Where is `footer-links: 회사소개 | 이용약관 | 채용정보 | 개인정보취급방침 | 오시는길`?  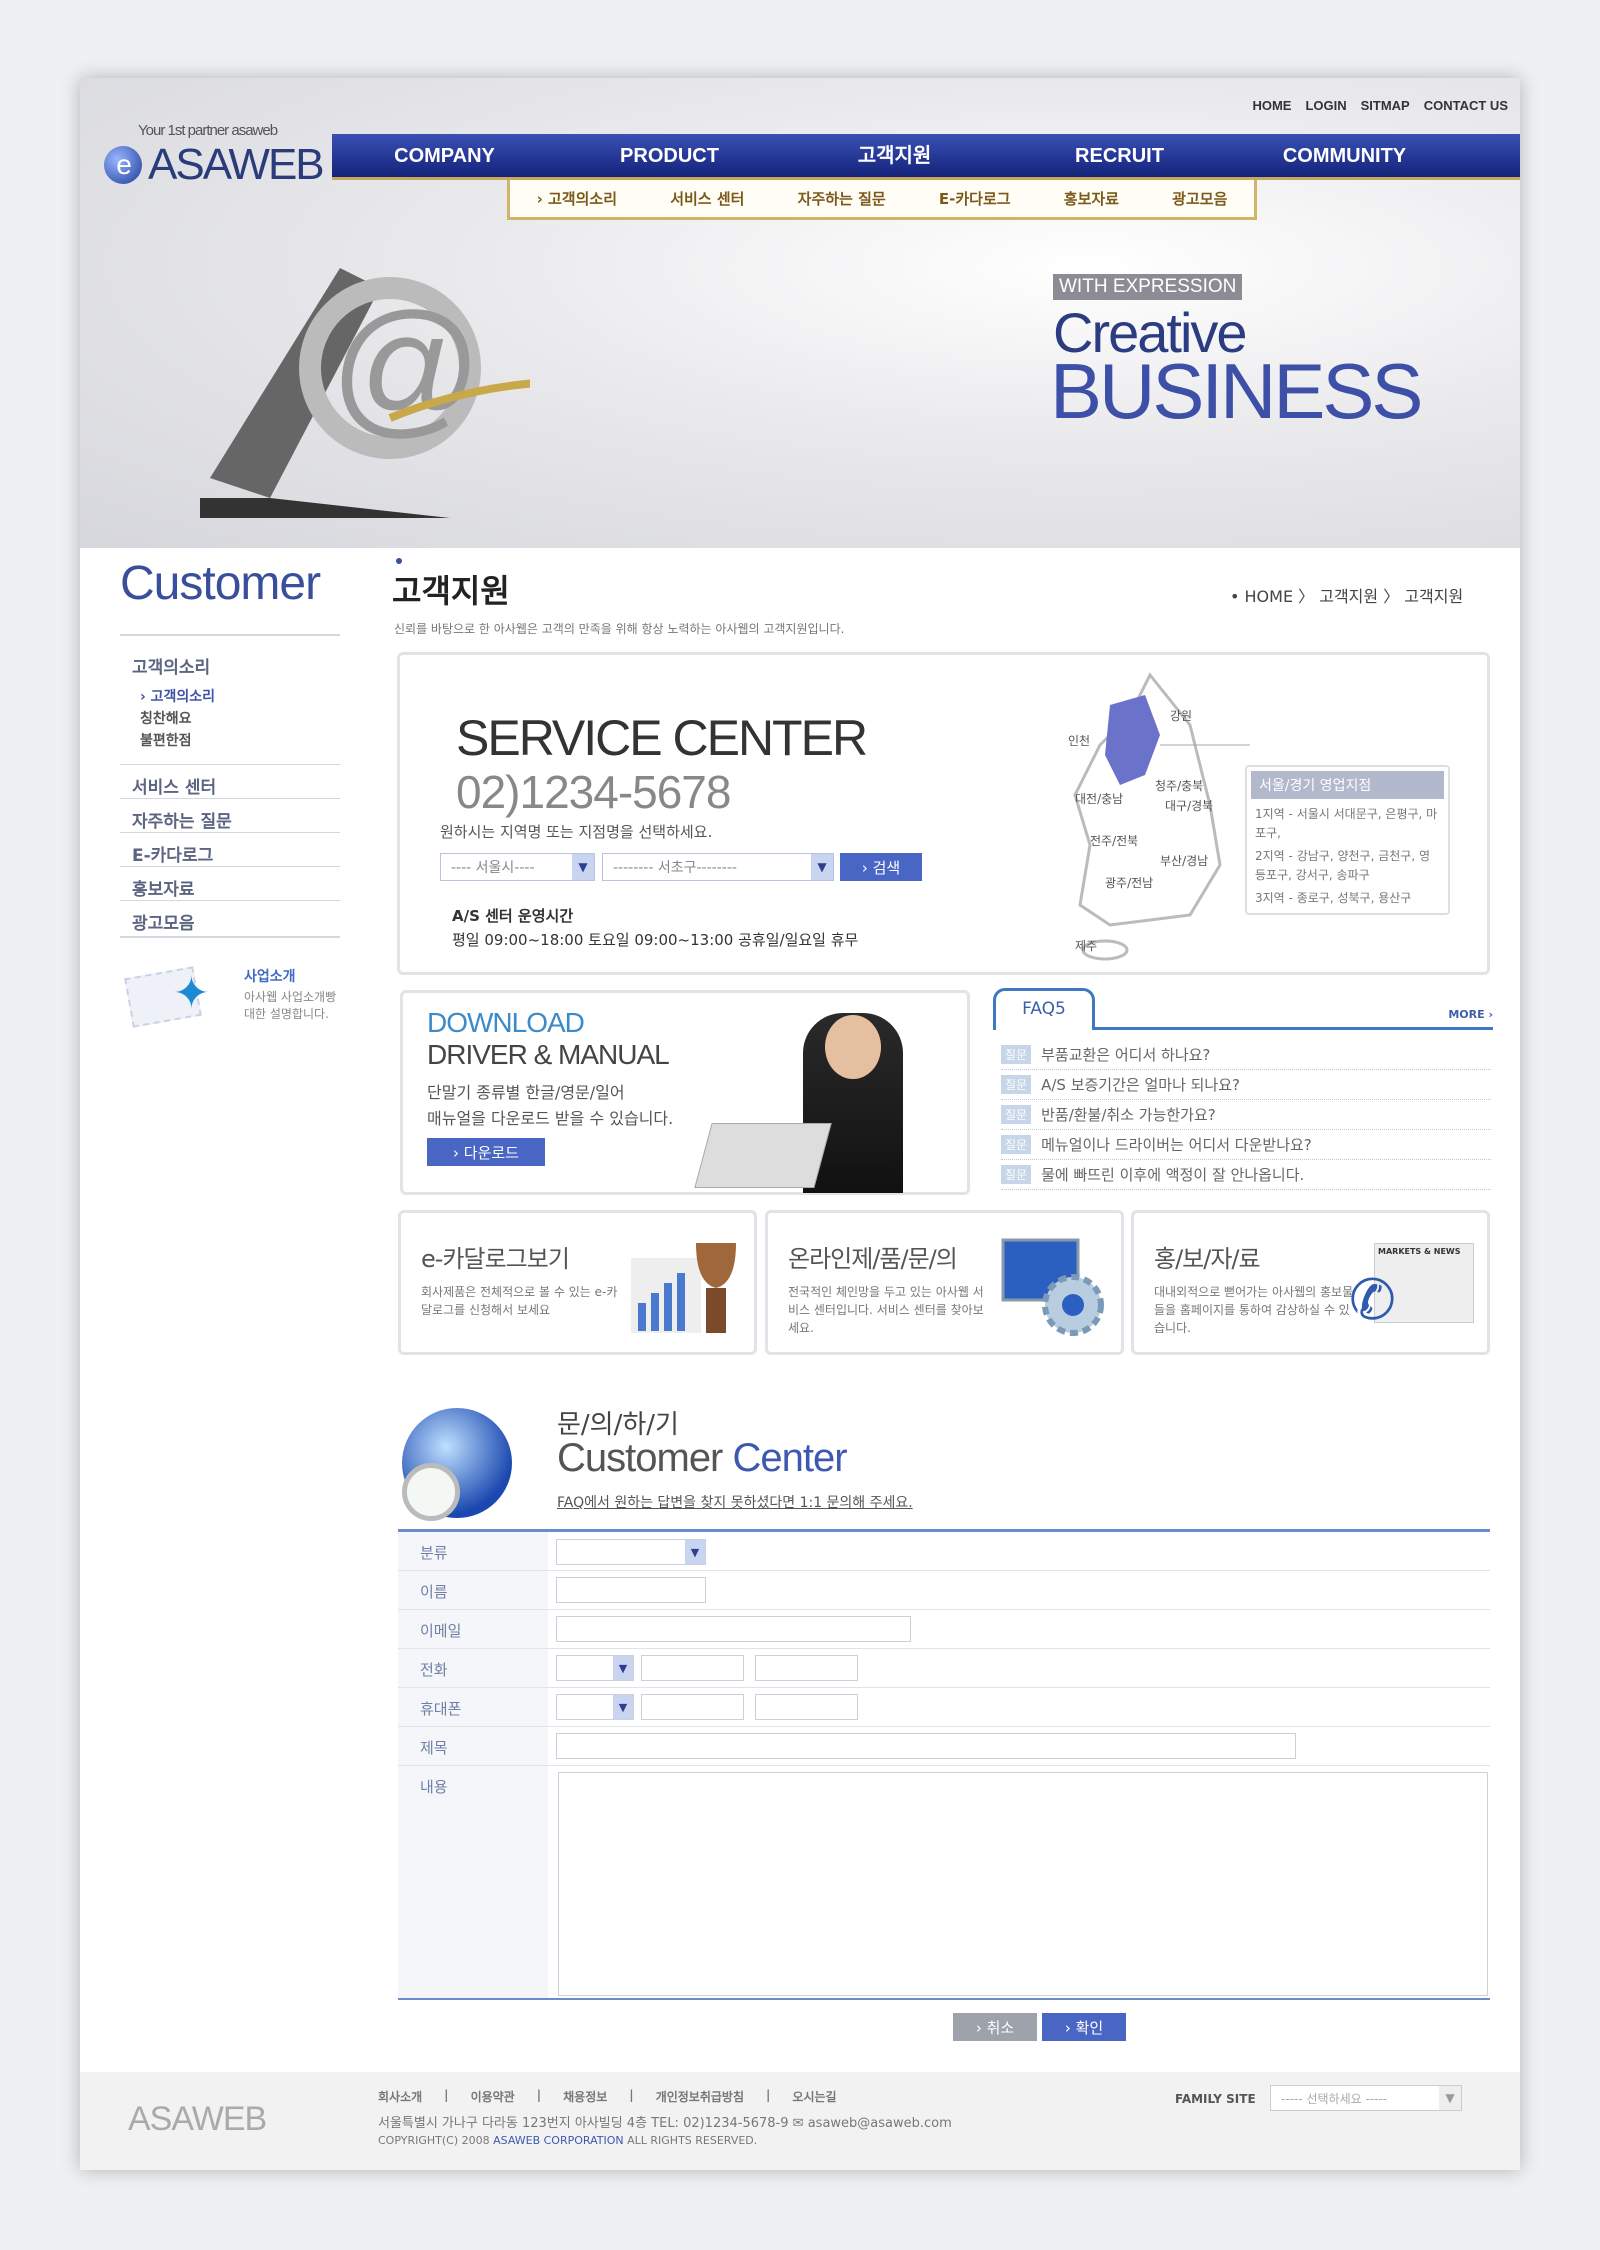 footer-links: 회사소개 | 이용약관 | 채용정보 | 개인정보취급방침 | 오시는길 is located at coordinates (607, 2096).